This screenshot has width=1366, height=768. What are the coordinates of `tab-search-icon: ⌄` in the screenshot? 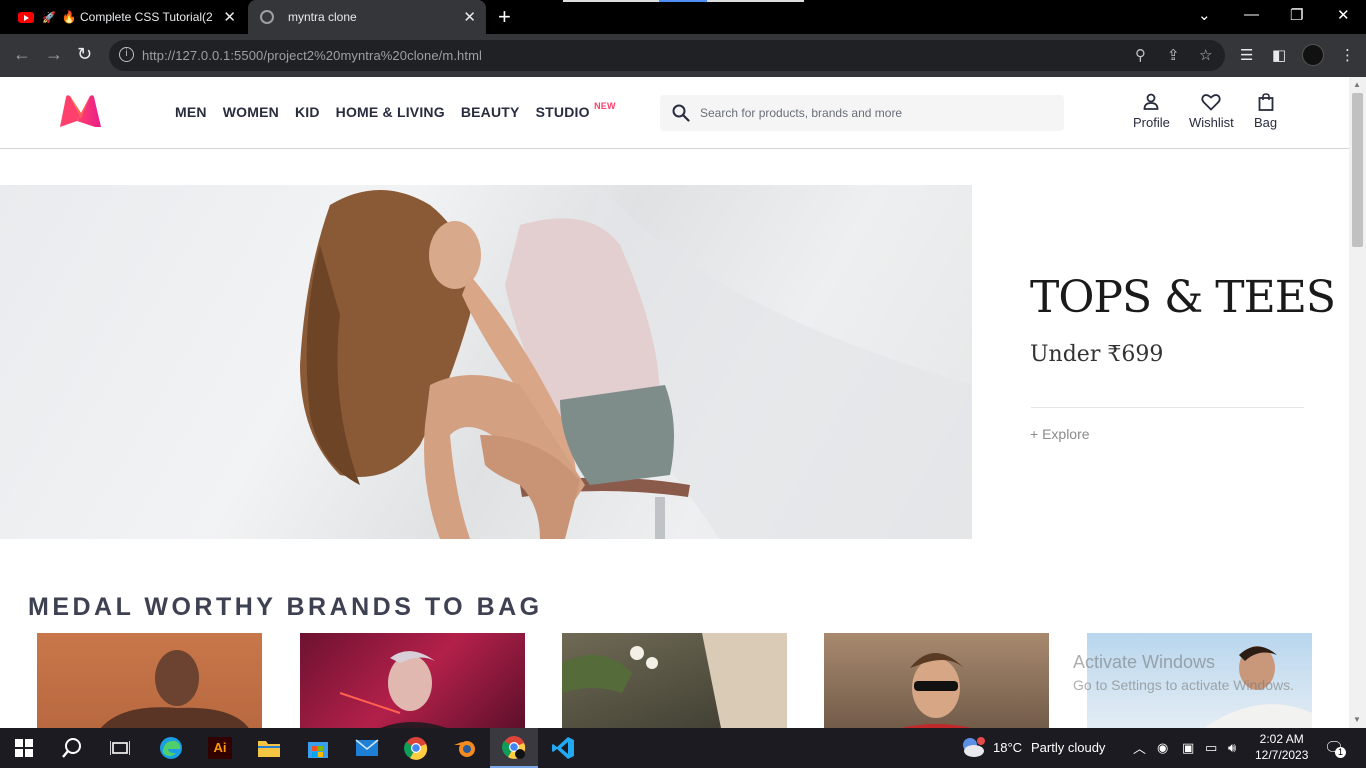 It's located at (1204, 15).